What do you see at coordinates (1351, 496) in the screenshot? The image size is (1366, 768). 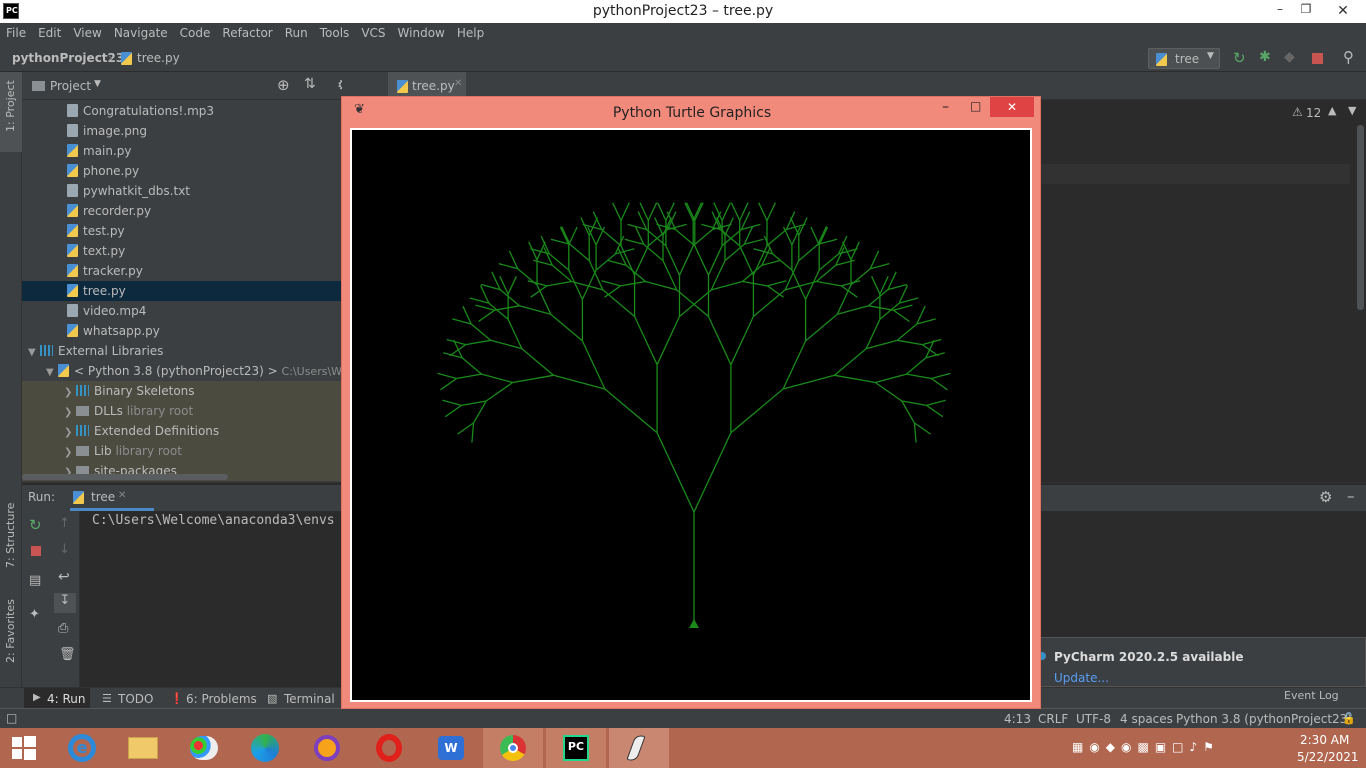 I see `hide-icon: –` at bounding box center [1351, 496].